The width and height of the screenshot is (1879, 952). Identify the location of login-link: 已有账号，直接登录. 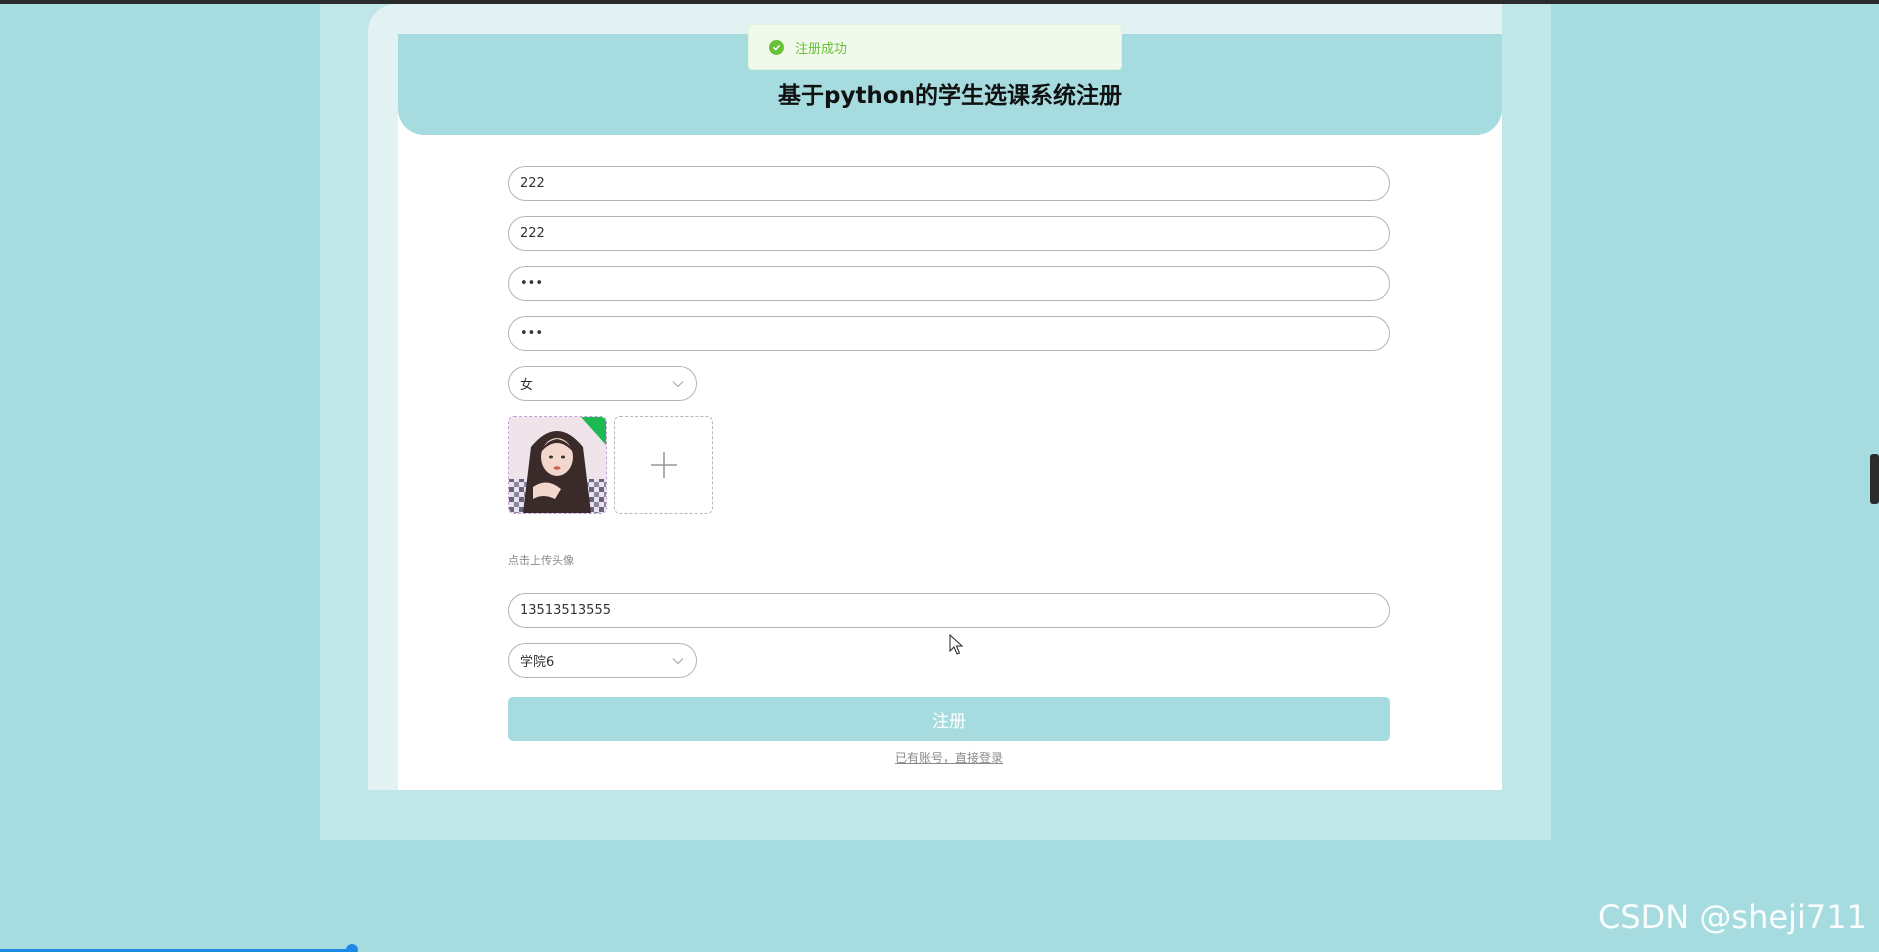
(949, 757).